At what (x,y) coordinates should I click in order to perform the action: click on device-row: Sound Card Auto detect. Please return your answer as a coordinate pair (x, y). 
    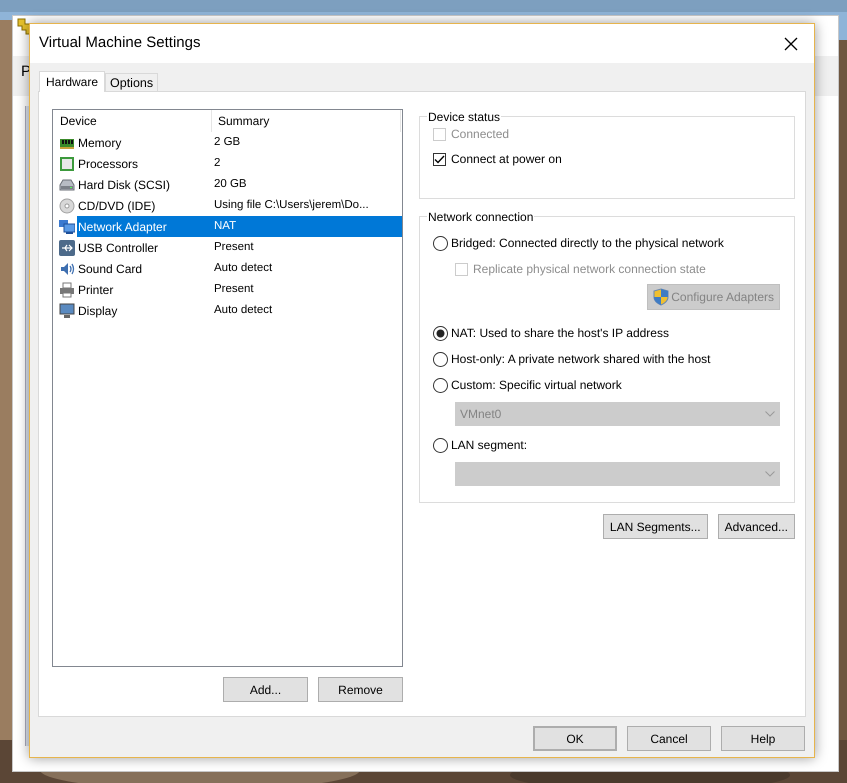
    Looking at the image, I should click on (239, 268).